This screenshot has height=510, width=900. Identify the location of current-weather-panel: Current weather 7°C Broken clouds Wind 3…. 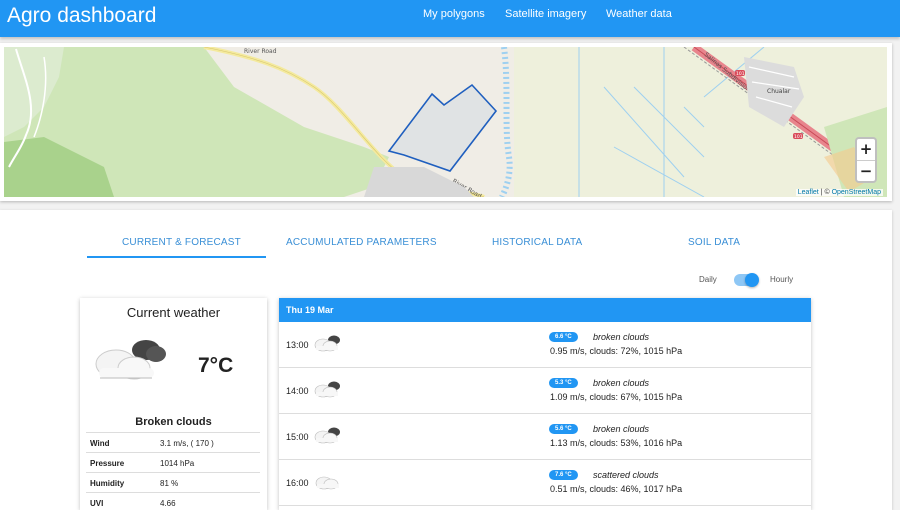
(173, 404).